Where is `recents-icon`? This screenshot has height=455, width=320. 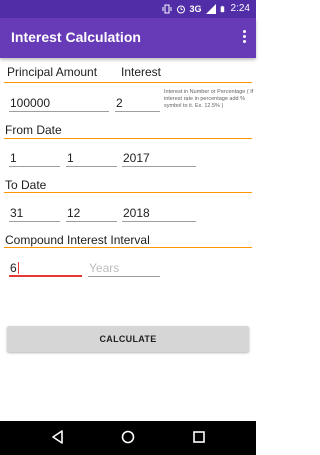
recents-icon is located at coordinates (199, 437).